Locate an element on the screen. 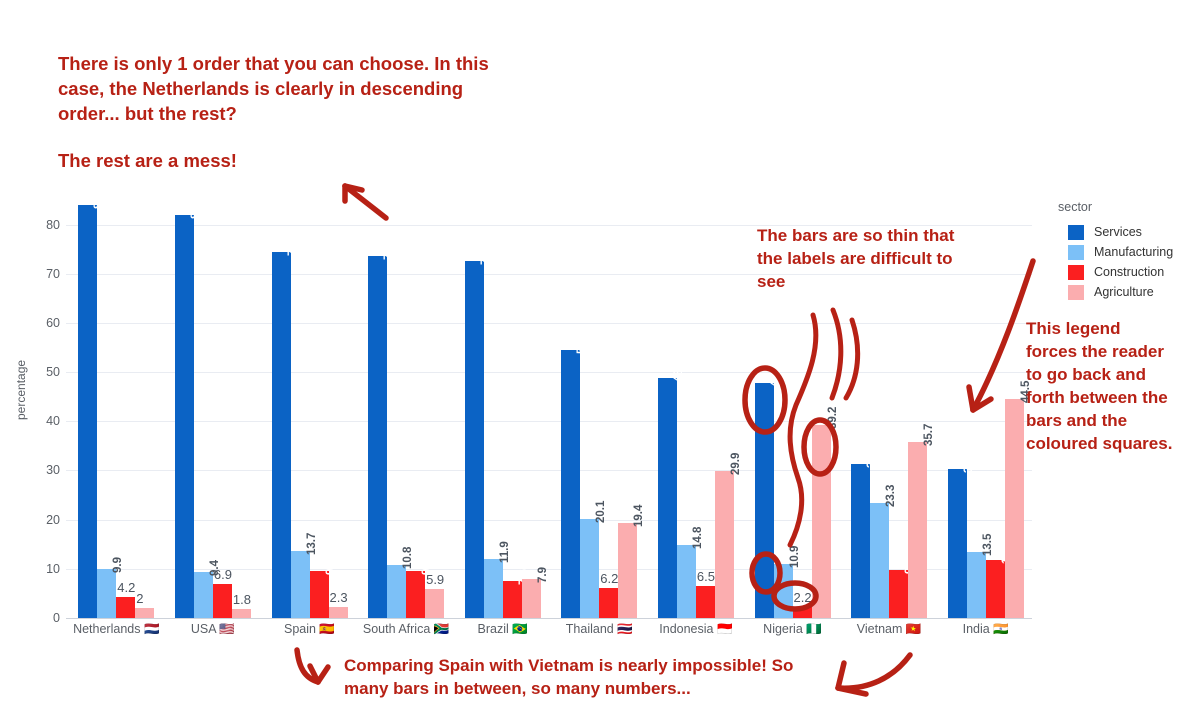 This screenshot has height=718, width=1193. x-axis-label: Indonesia 🇮🇩 is located at coordinates (696, 629).